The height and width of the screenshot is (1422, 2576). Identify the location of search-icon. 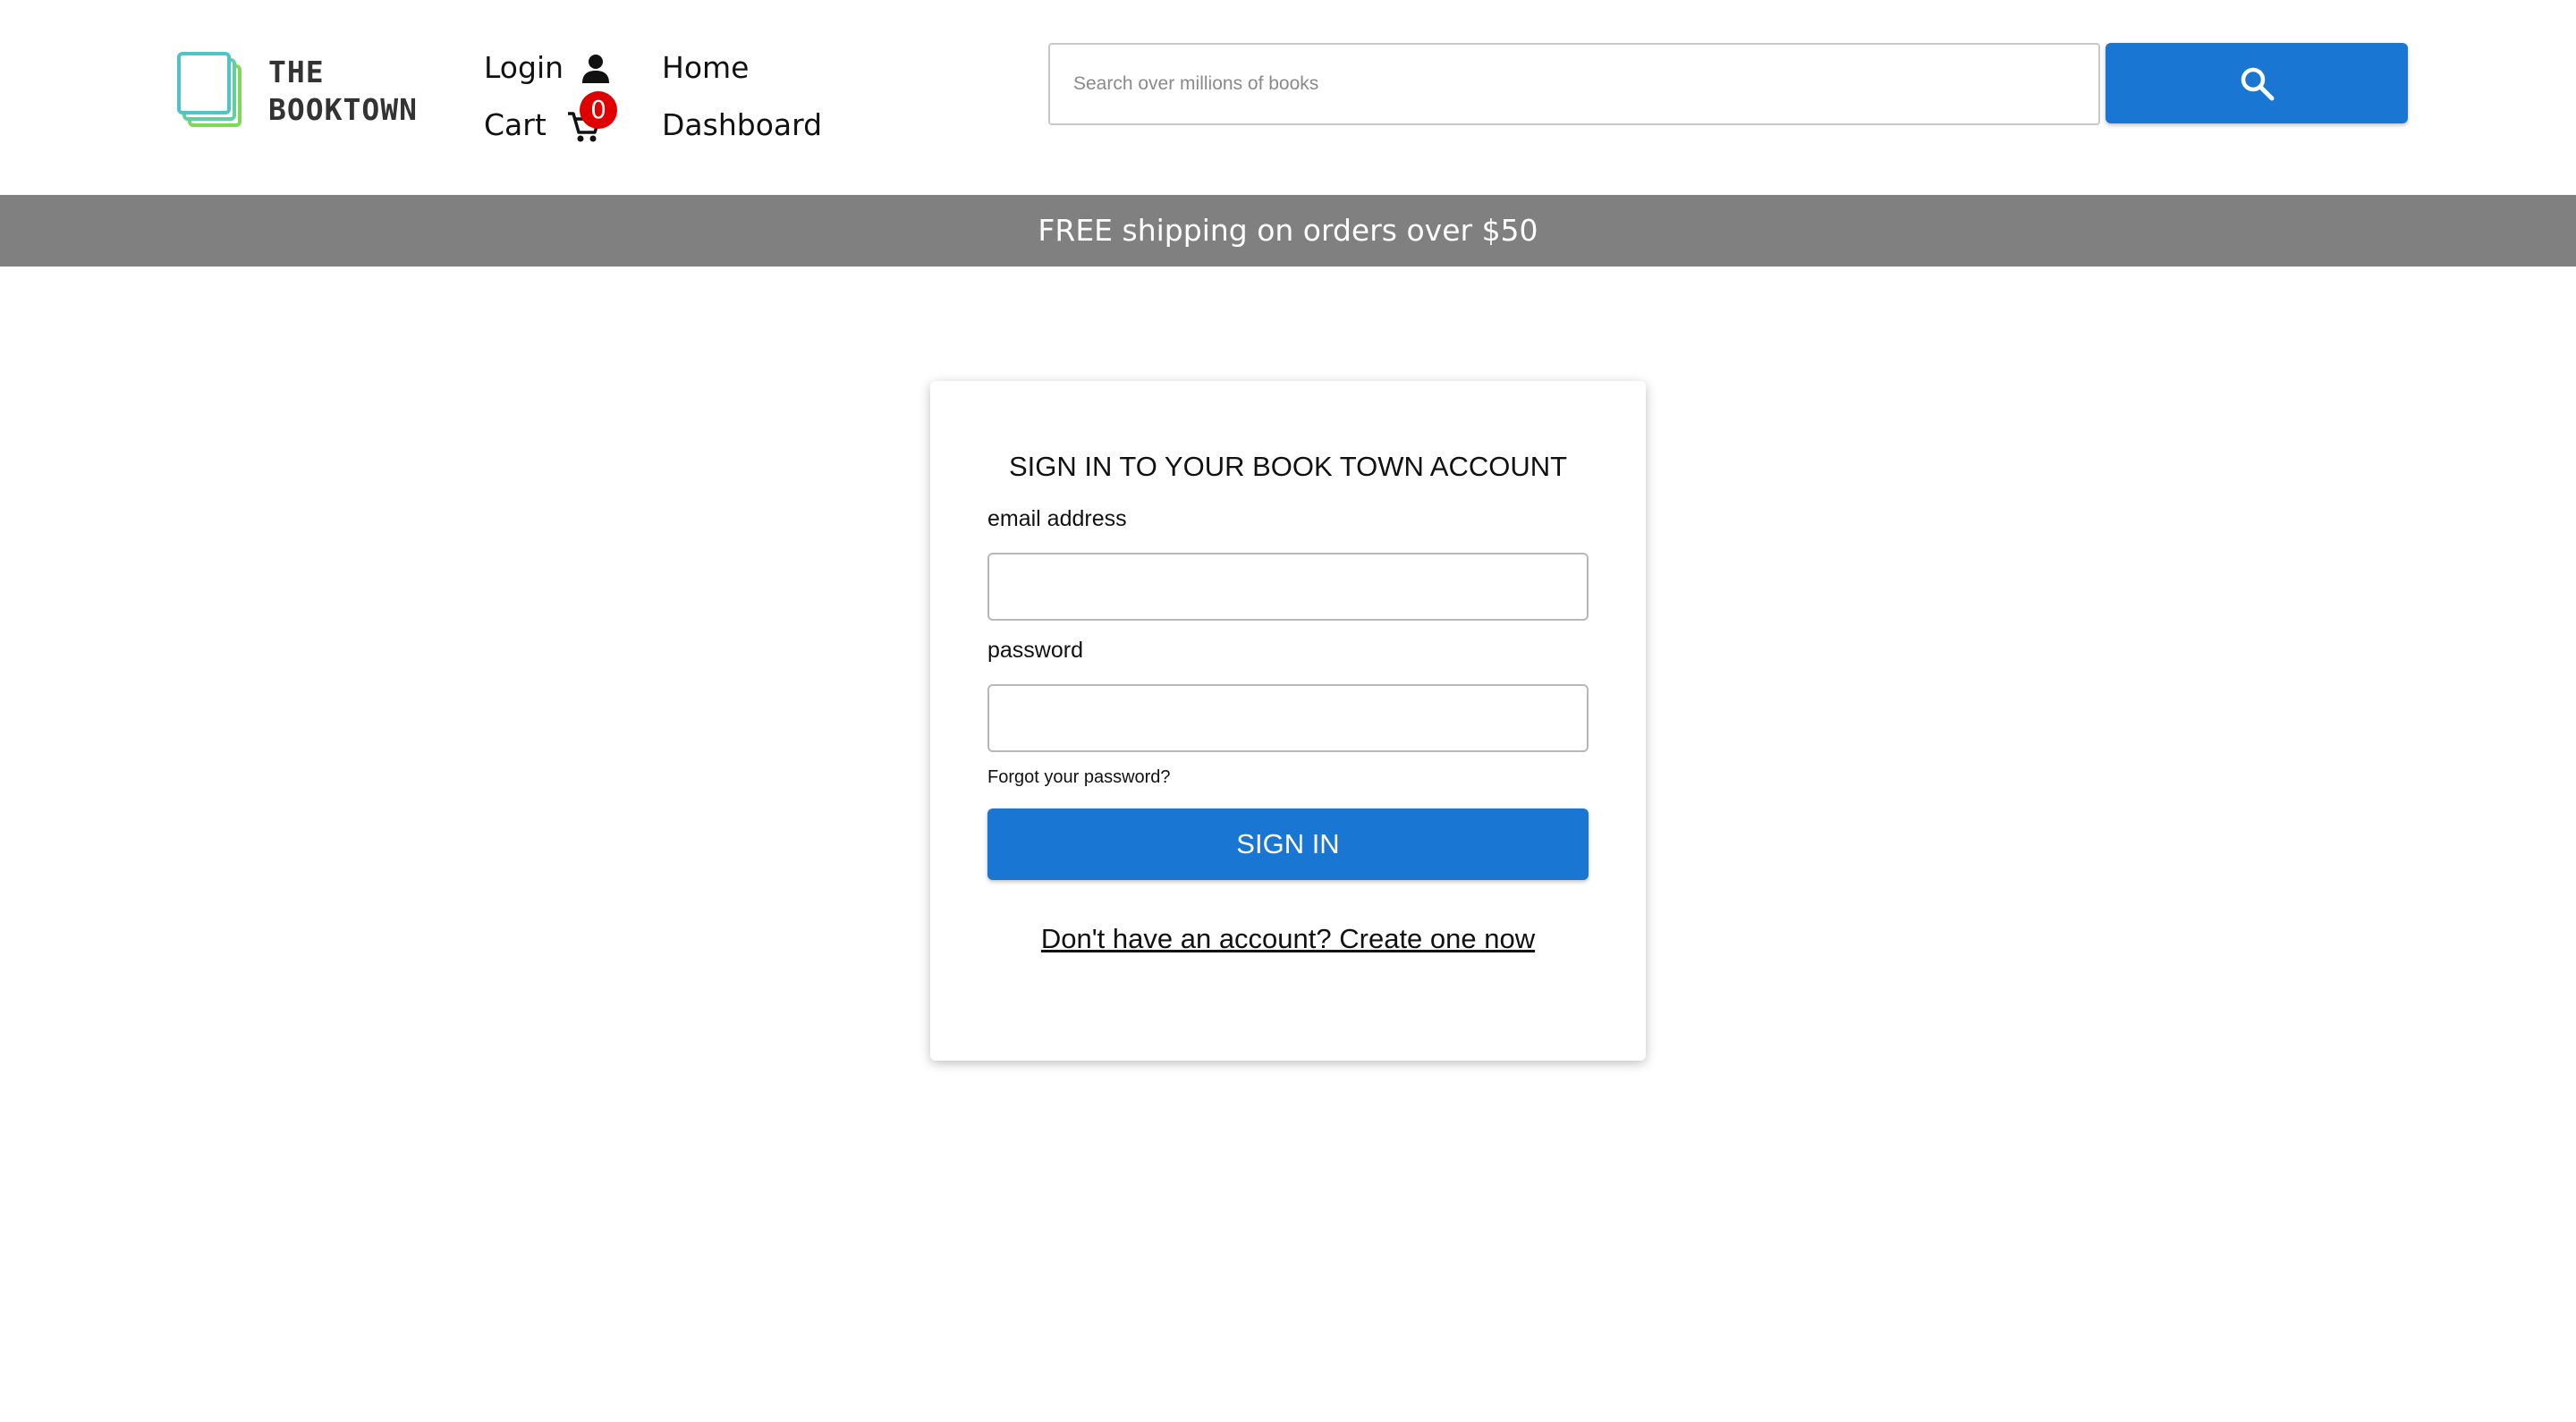
(2258, 84).